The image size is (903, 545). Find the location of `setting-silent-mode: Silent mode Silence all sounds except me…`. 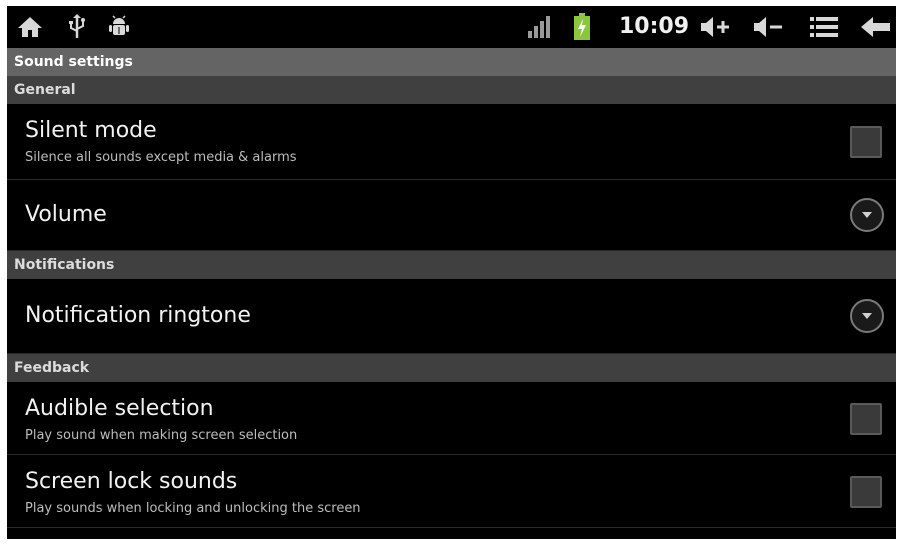

setting-silent-mode: Silent mode Silence all sounds except me… is located at coordinates (451, 142).